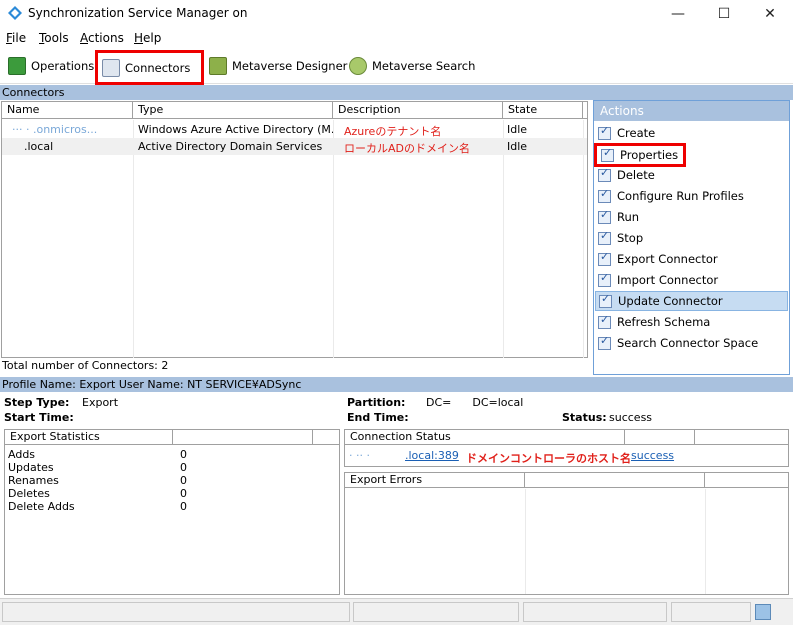 The height and width of the screenshot is (625, 793). What do you see at coordinates (29, 493) in the screenshot?
I see `stat-deletes-label: Deletes` at bounding box center [29, 493].